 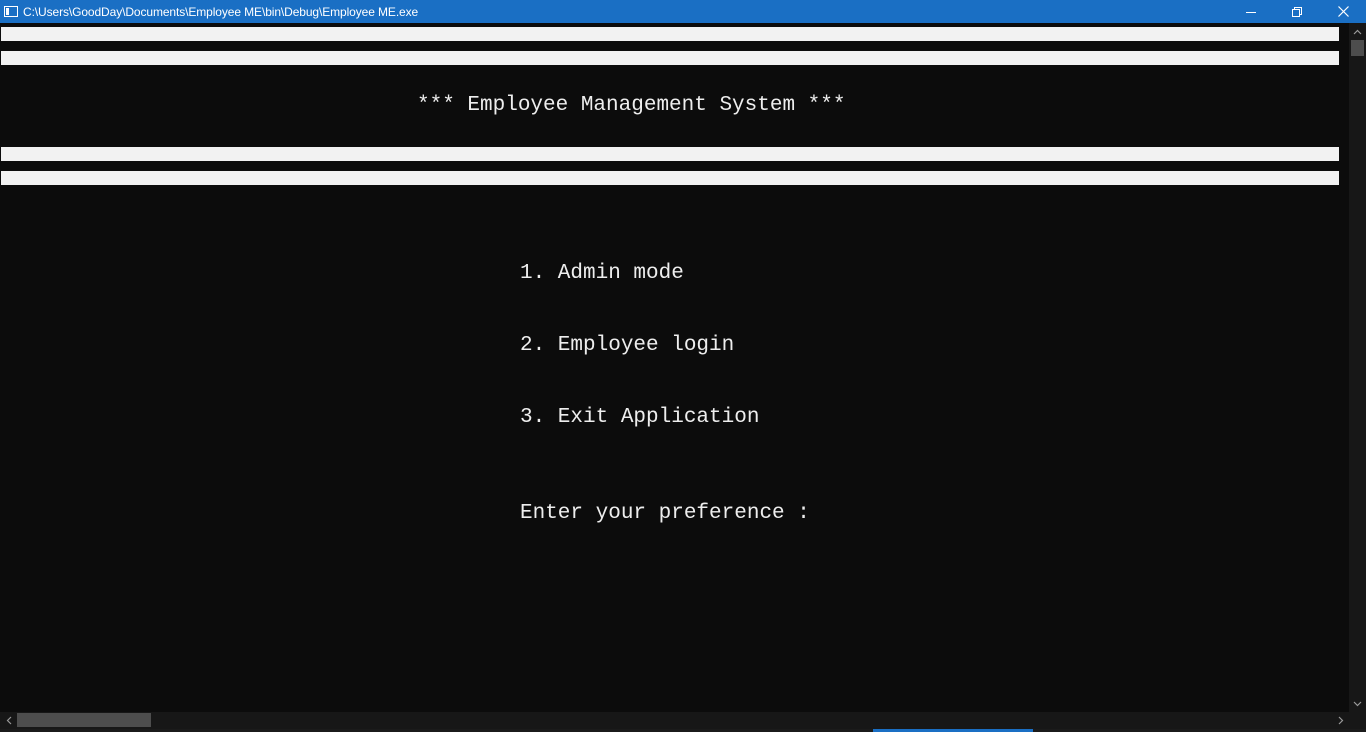 I want to click on horizontal-scroll-thumb, so click(x=84, y=720).